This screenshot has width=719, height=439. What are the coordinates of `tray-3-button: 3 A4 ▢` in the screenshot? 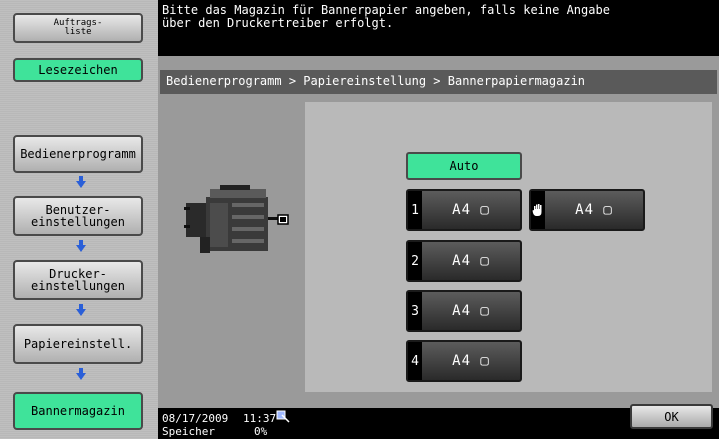 It's located at (464, 311).